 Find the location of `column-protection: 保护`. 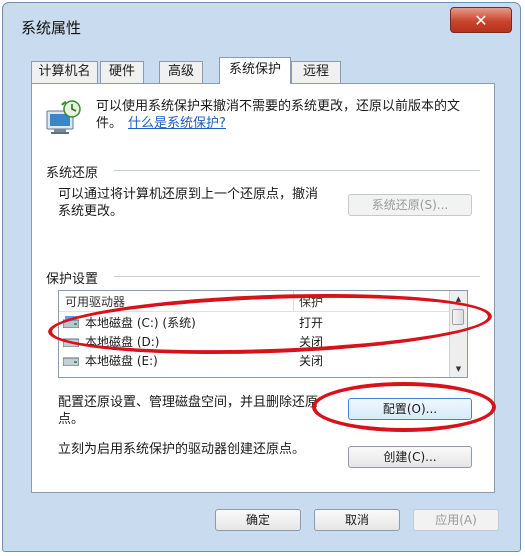

column-protection: 保护 is located at coordinates (311, 301).